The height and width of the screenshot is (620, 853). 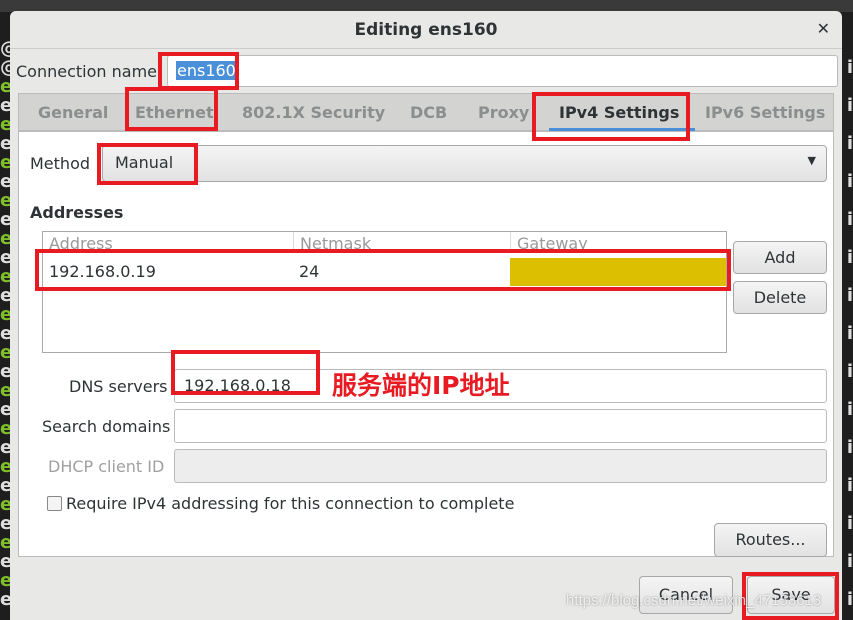 I want to click on tab-dcb: DCB, so click(x=428, y=112).